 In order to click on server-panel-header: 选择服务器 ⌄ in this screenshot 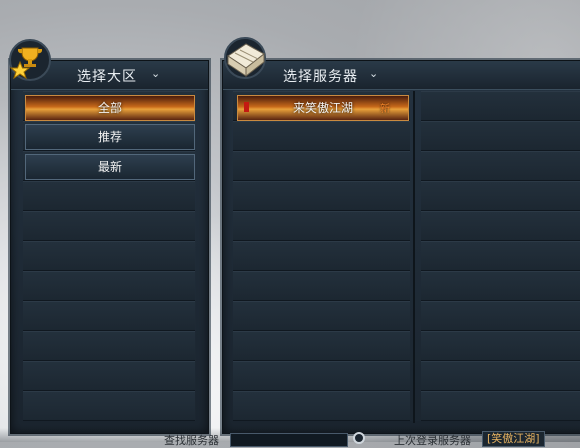, I will do `click(401, 75)`.